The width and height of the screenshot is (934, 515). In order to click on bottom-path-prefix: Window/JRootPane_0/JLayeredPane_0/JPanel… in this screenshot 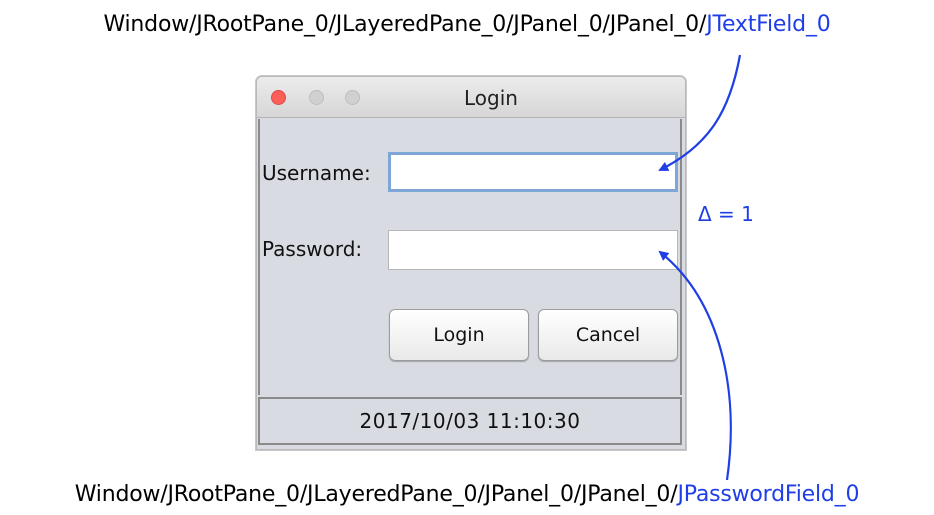, I will do `click(376, 494)`.